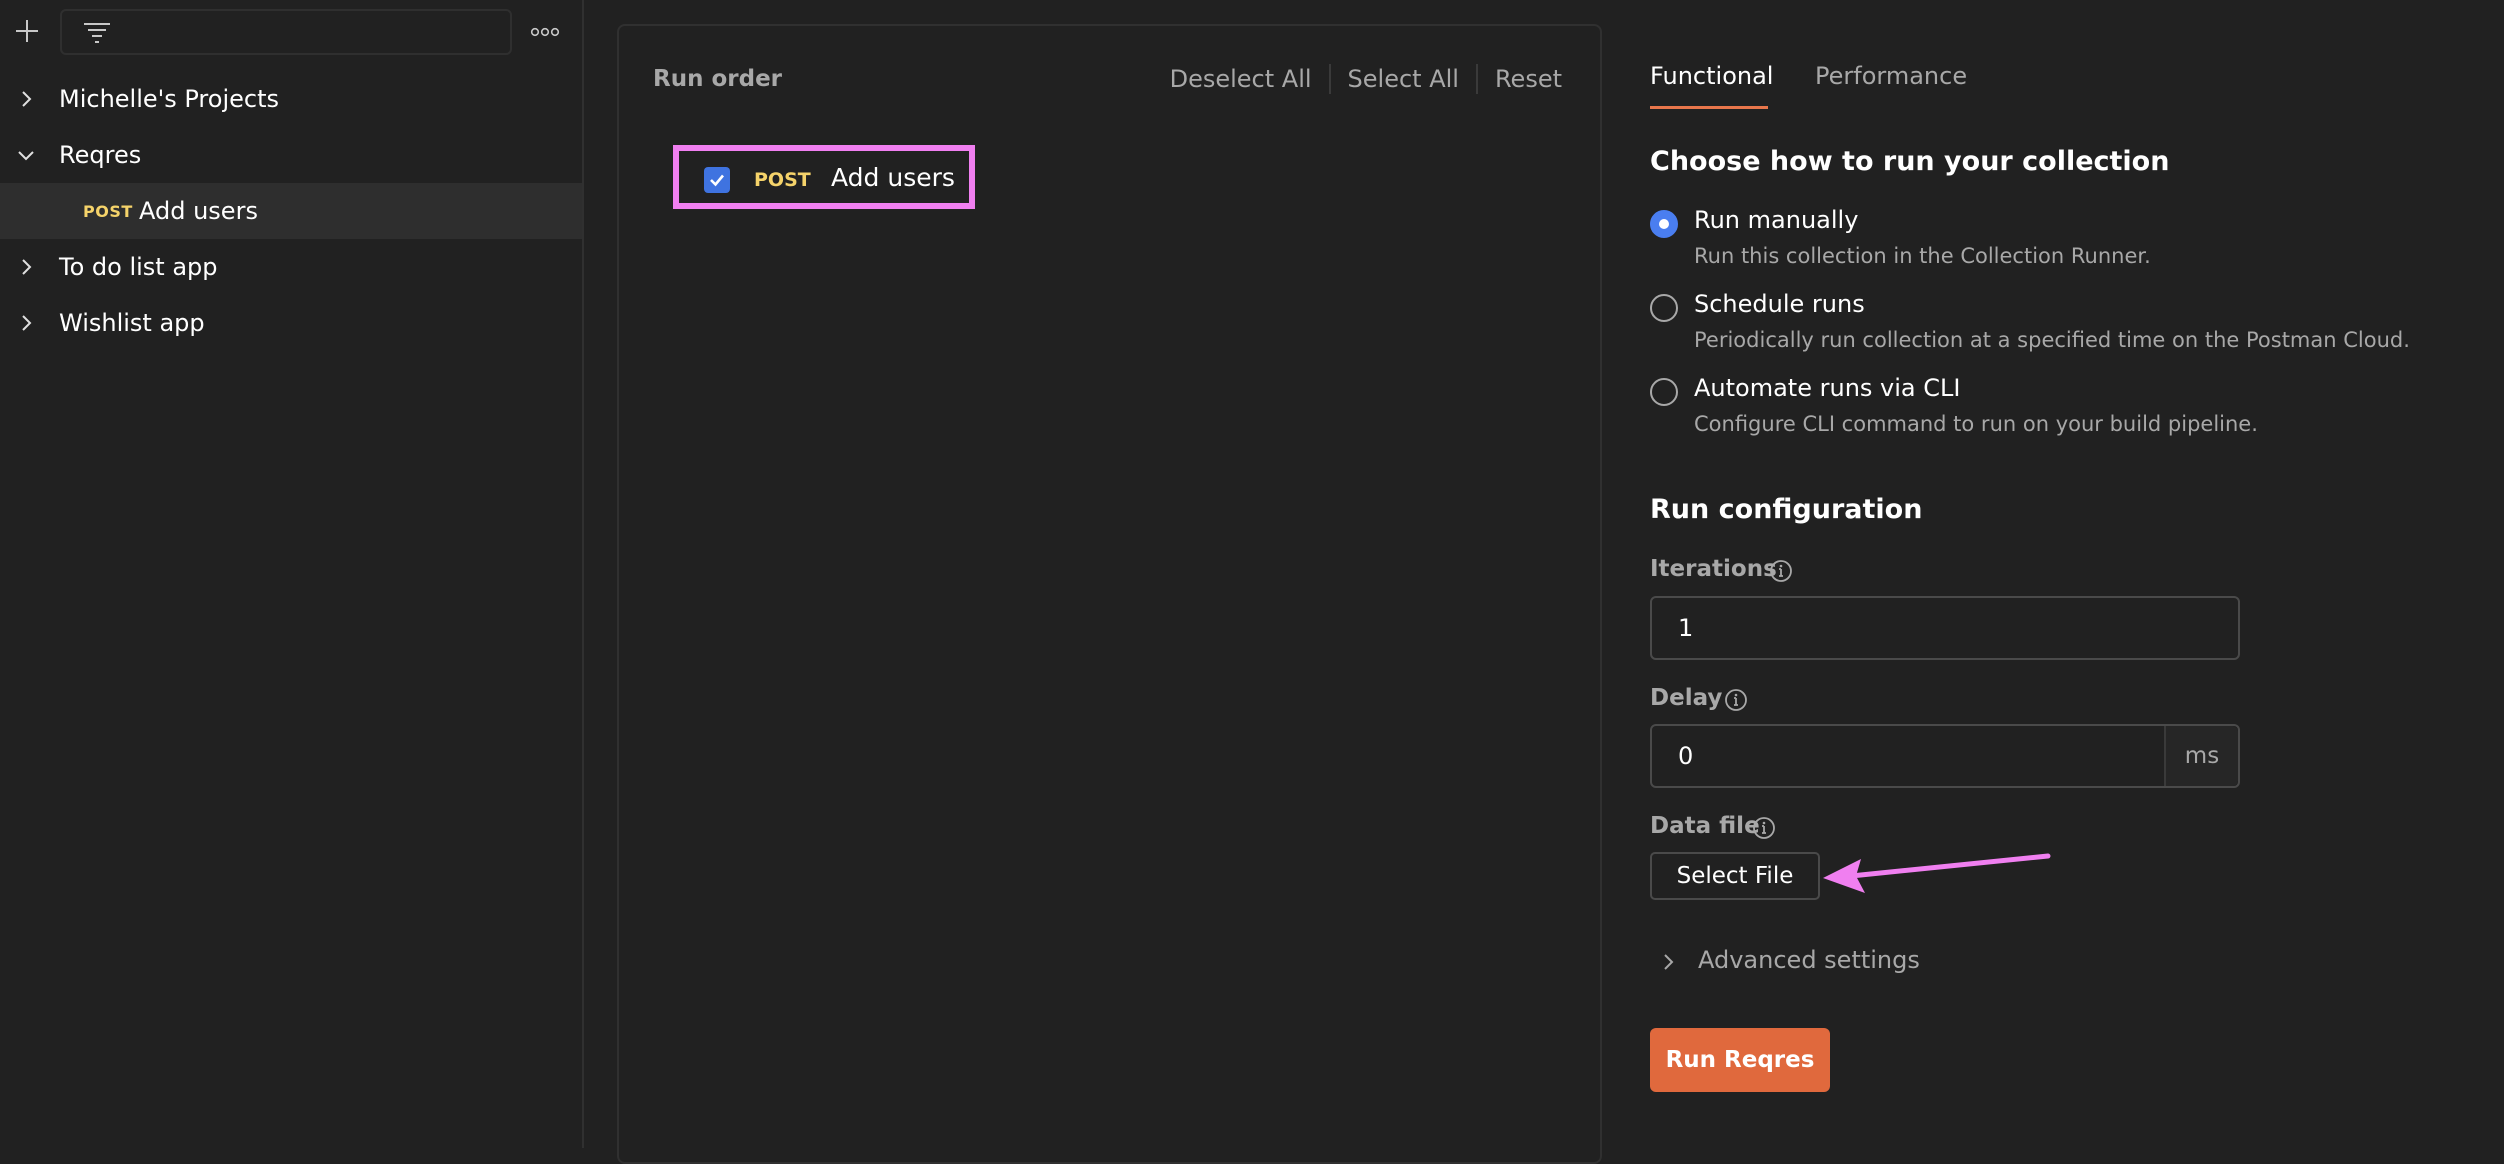  I want to click on request-name: Add users, so click(893, 177).